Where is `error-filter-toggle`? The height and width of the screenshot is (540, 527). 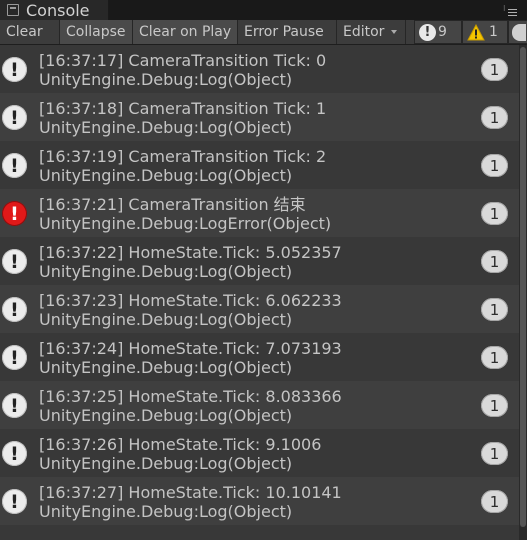 error-filter-toggle is located at coordinates (517, 32).